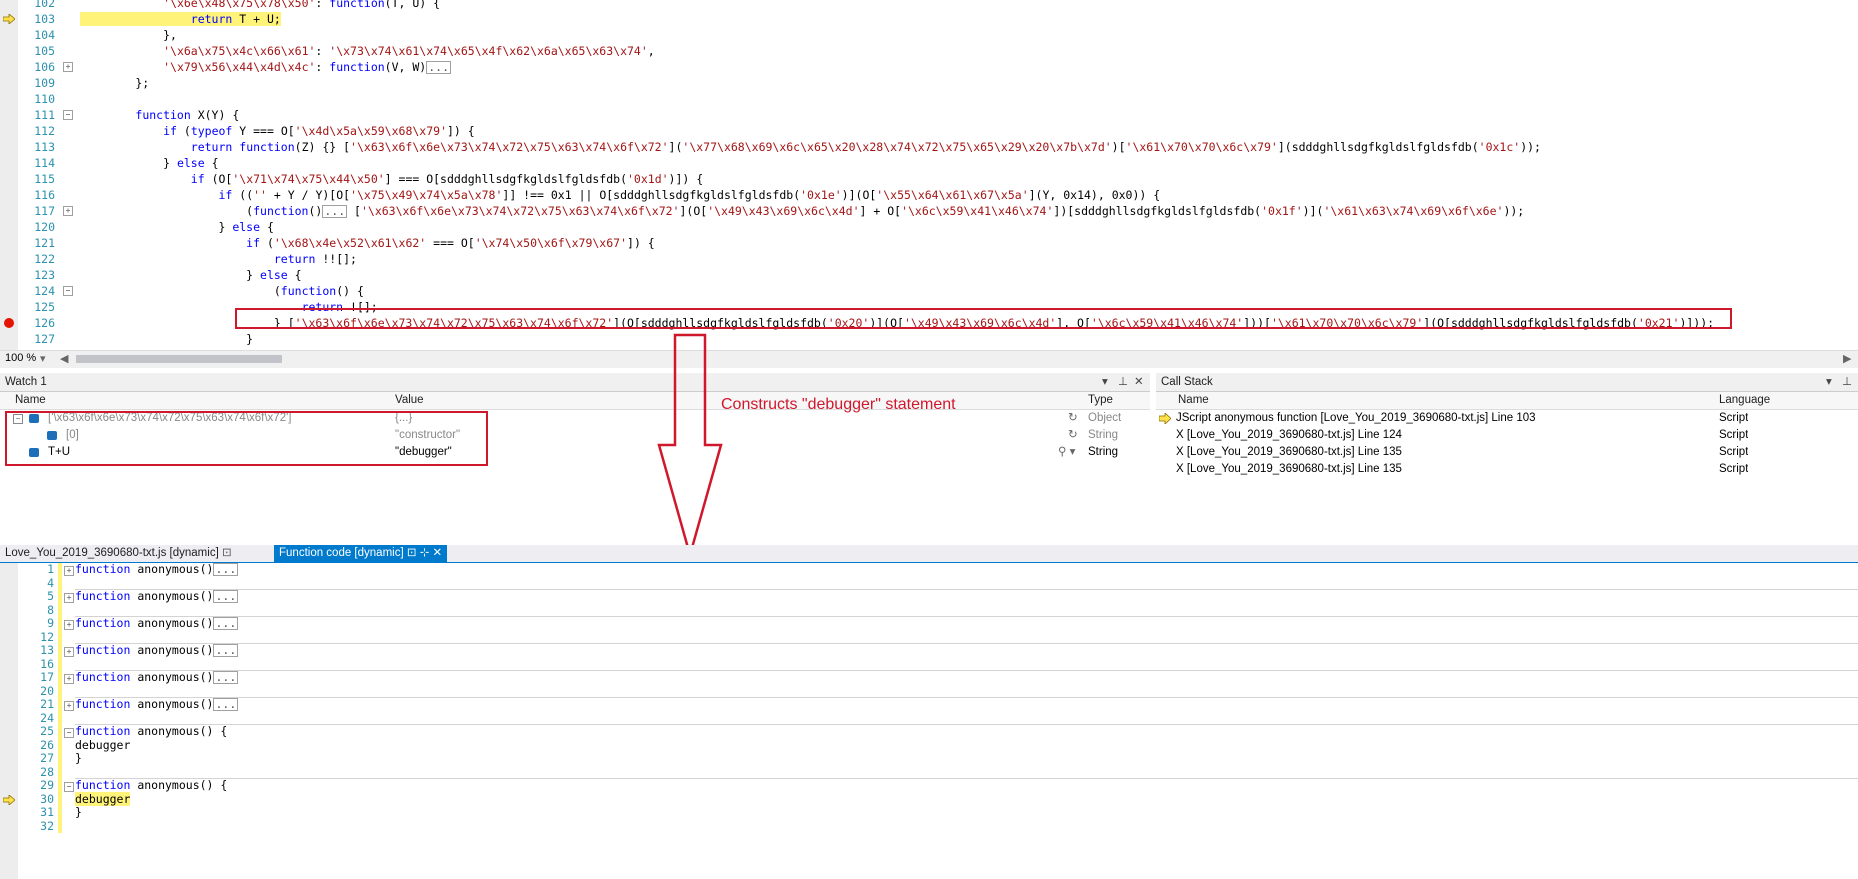  What do you see at coordinates (302, 5) in the screenshot?
I see `code-content: '\x6e\x48\x75\x78\x50': function(T, U) {` at bounding box center [302, 5].